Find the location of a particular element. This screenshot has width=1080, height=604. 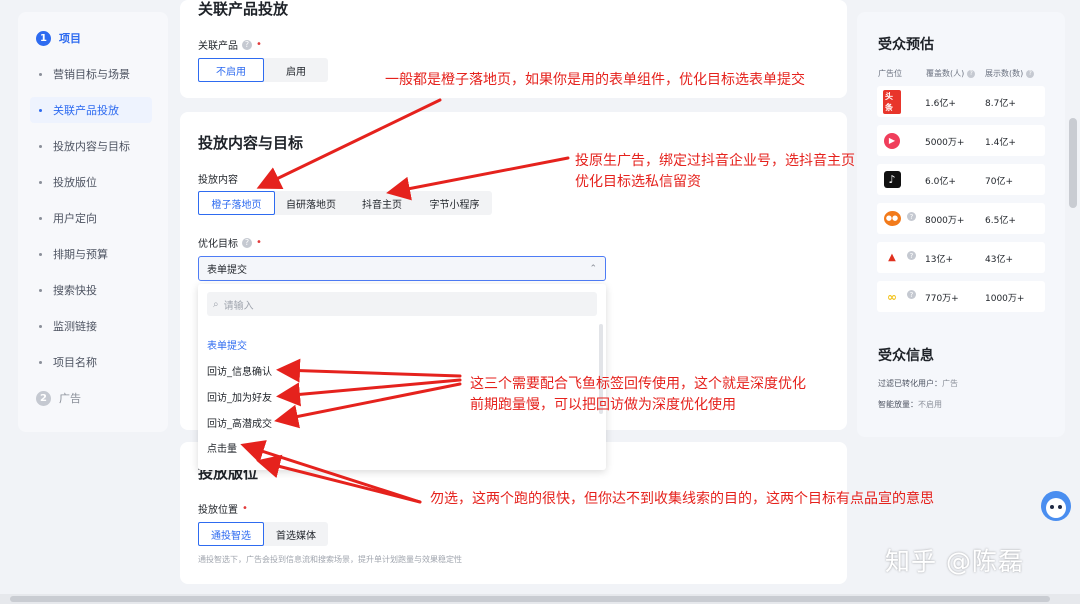

arrow-to-douyin-home is located at coordinates (478, 178).